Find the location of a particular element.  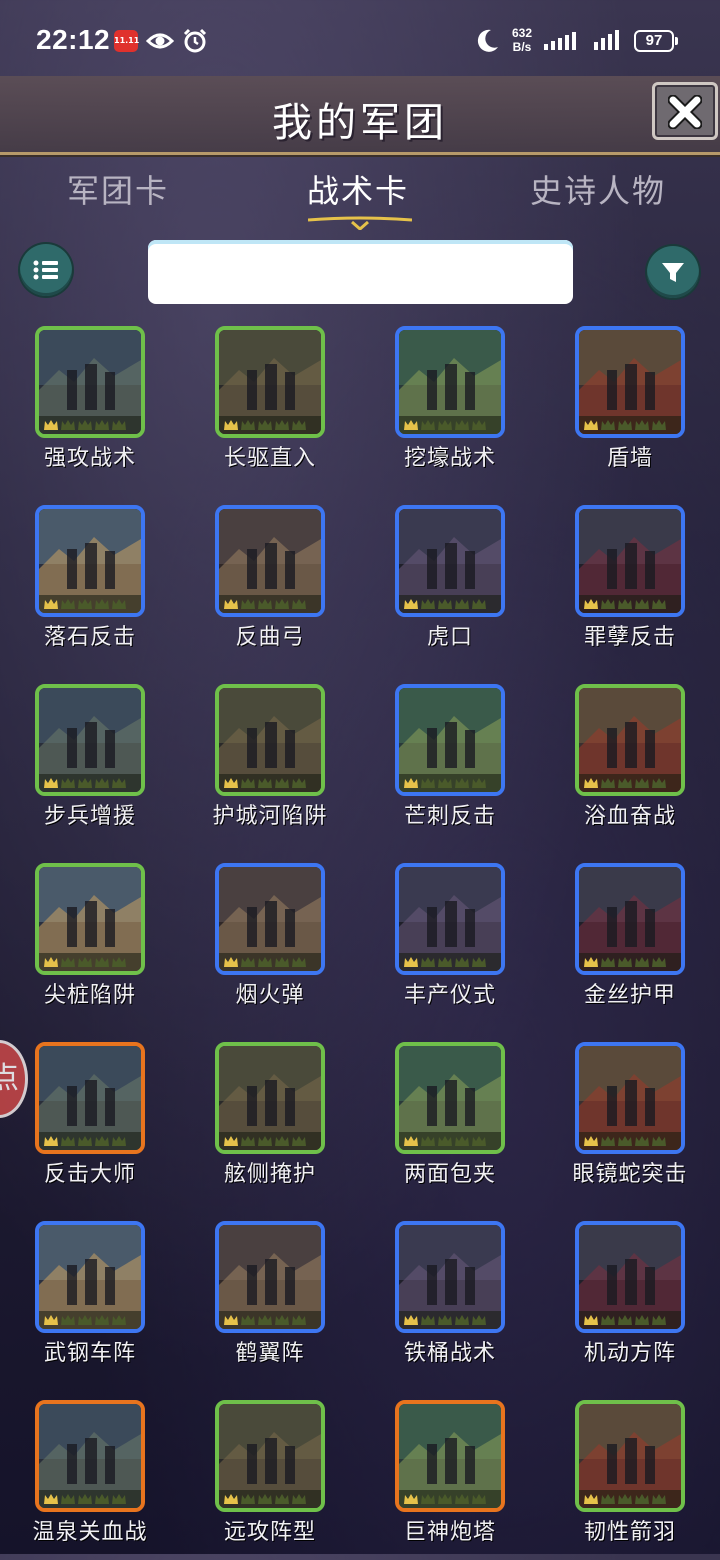

tactic-card: 挖壕战术 is located at coordinates (450, 406).